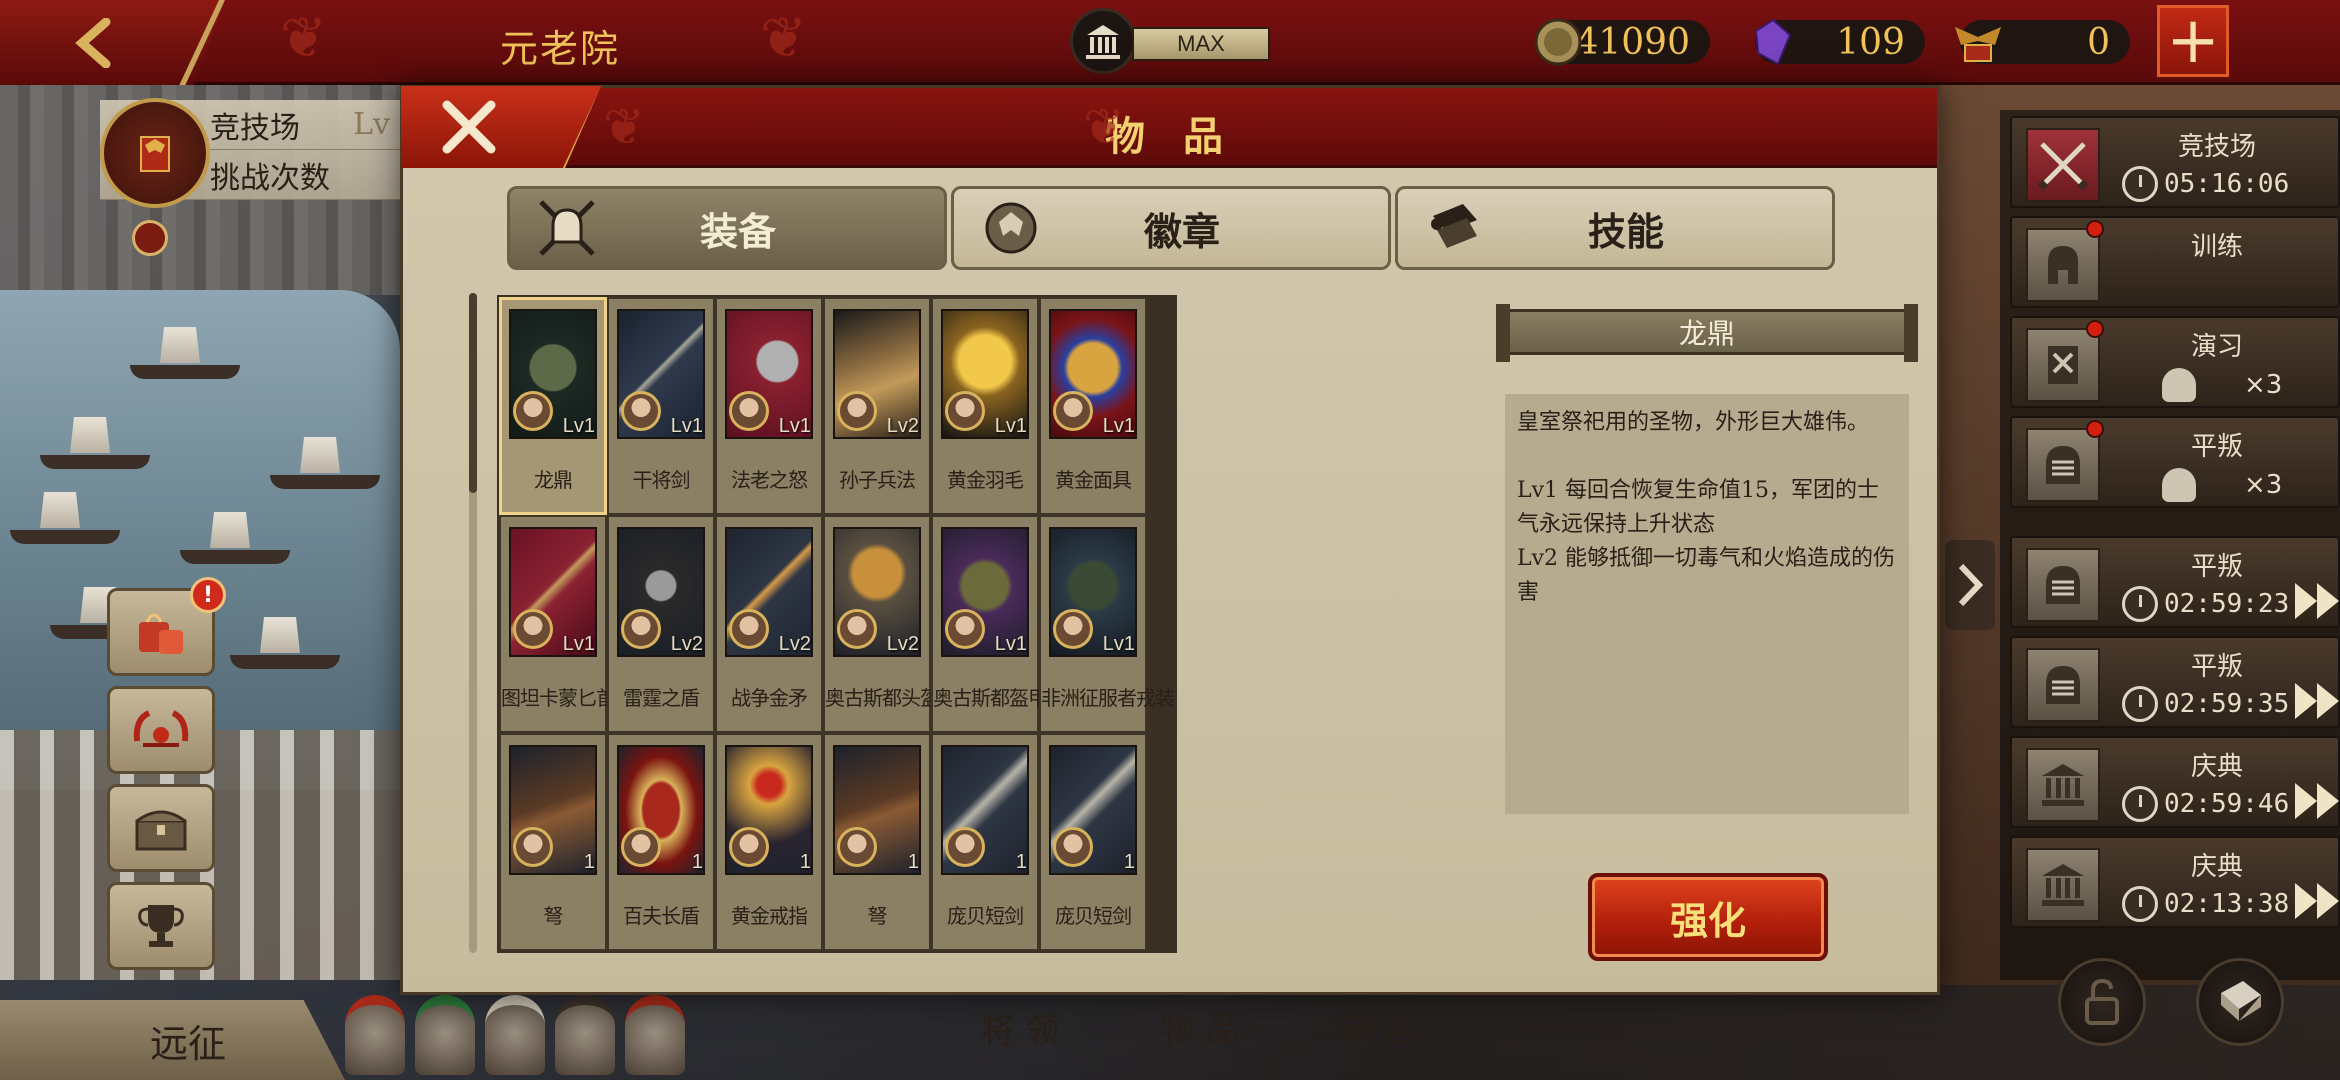 This screenshot has width=2340, height=1080. What do you see at coordinates (985, 406) in the screenshot?
I see `item-cell: Lv1 黄金羽毛` at bounding box center [985, 406].